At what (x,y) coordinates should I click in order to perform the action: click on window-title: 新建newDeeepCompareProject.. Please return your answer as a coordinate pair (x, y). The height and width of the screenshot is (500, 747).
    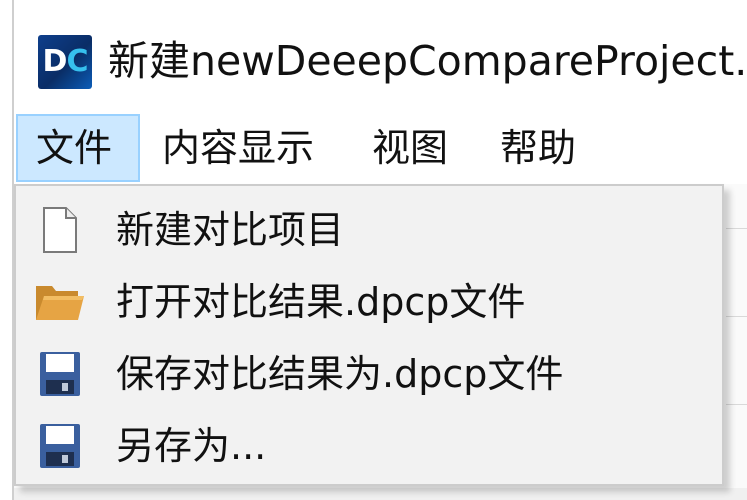
    Looking at the image, I should click on (427, 61).